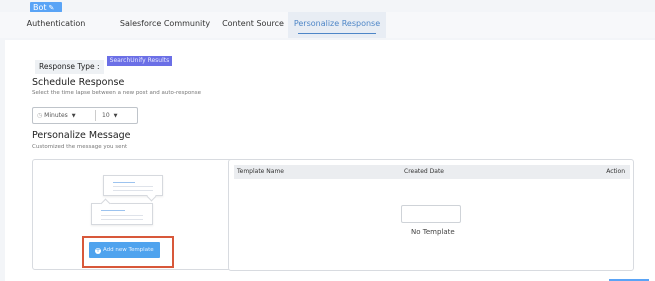 This screenshot has height=281, width=655. I want to click on schedule-selector: ◷ Minutes ▼ 10 ▼, so click(85, 115).